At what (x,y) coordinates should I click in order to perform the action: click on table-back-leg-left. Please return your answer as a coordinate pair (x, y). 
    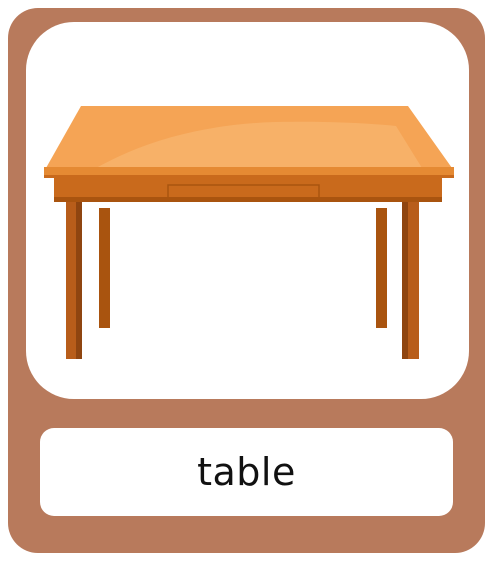
    Looking at the image, I should click on (104, 268).